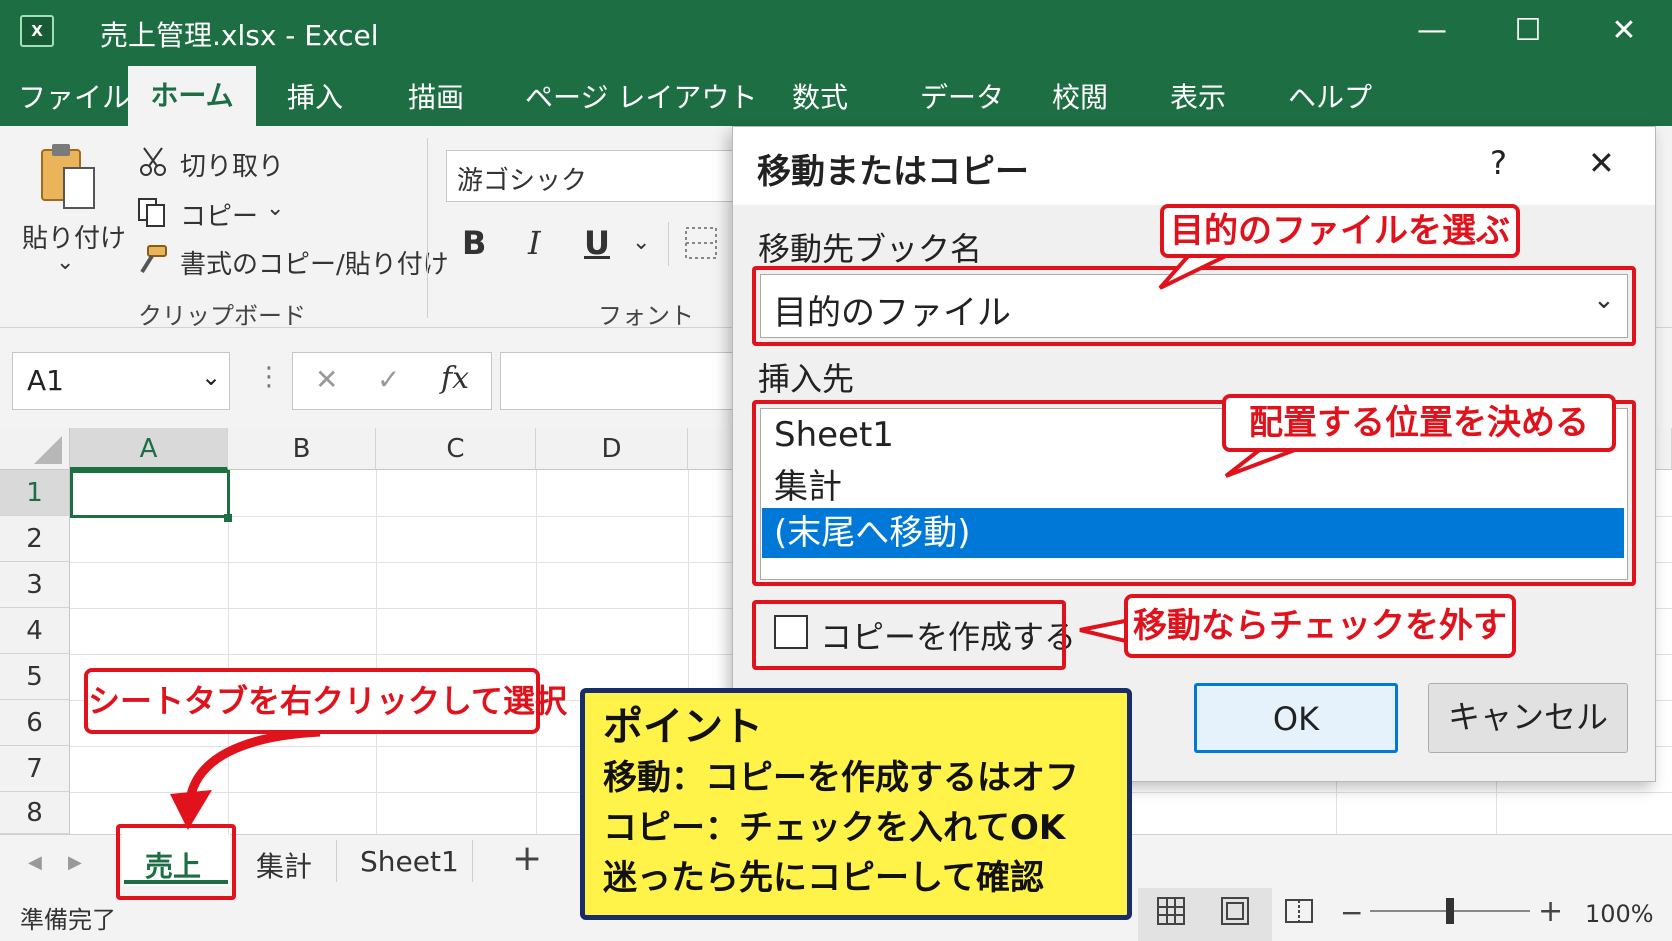  Describe the element at coordinates (325, 701) in the screenshot. I see `callout-right-click-tab: シートタブを右クリックして選択` at that location.